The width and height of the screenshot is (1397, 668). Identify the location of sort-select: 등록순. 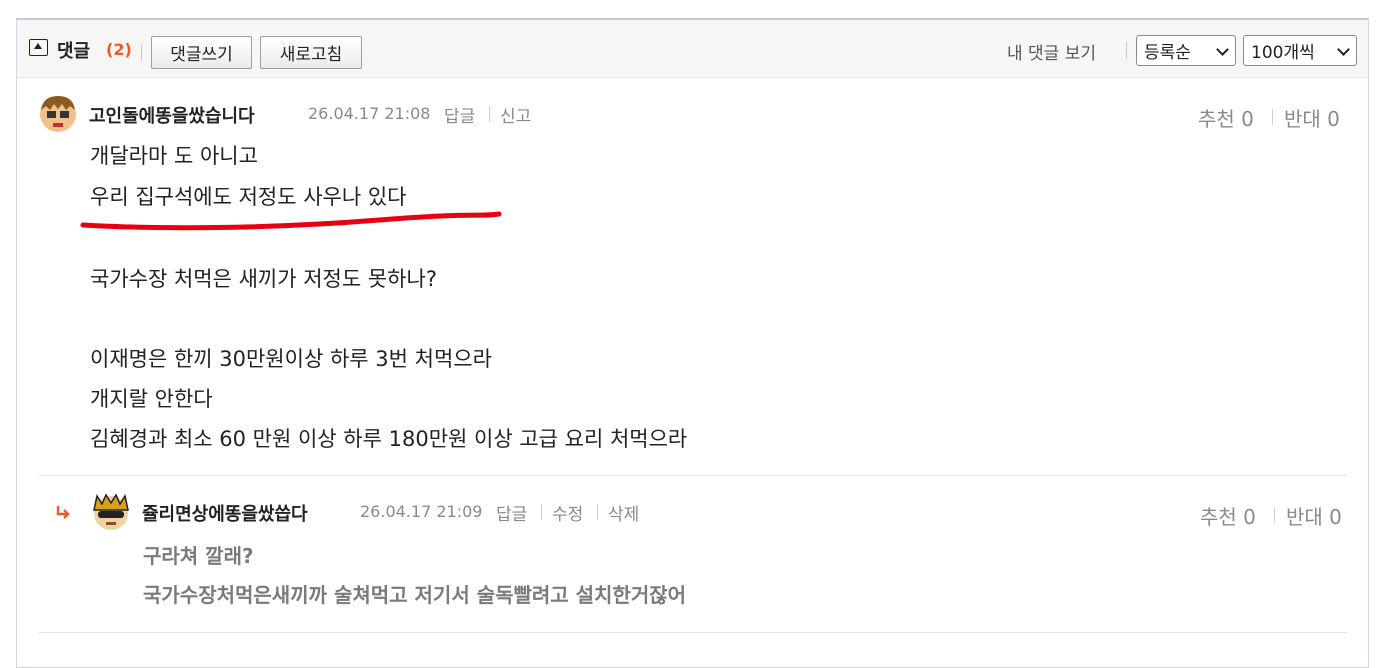
(1186, 50).